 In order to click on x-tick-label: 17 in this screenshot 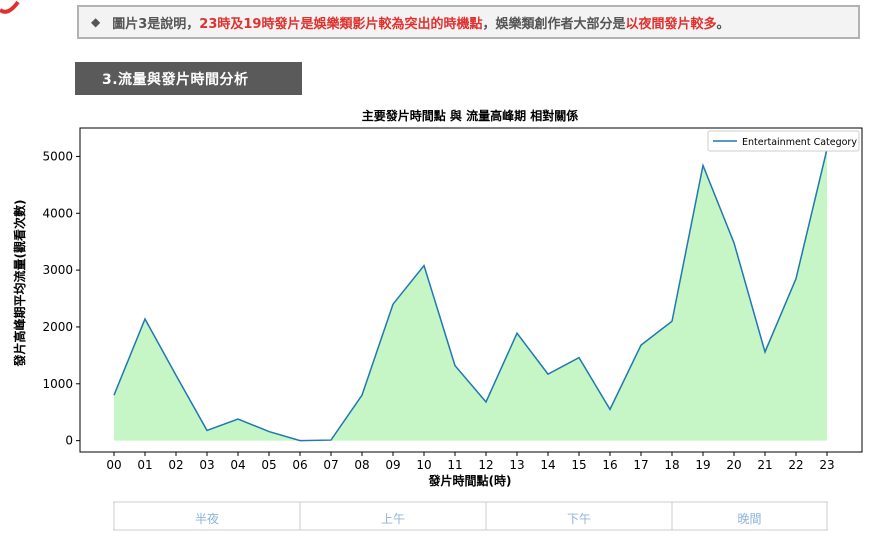, I will do `click(640, 465)`.